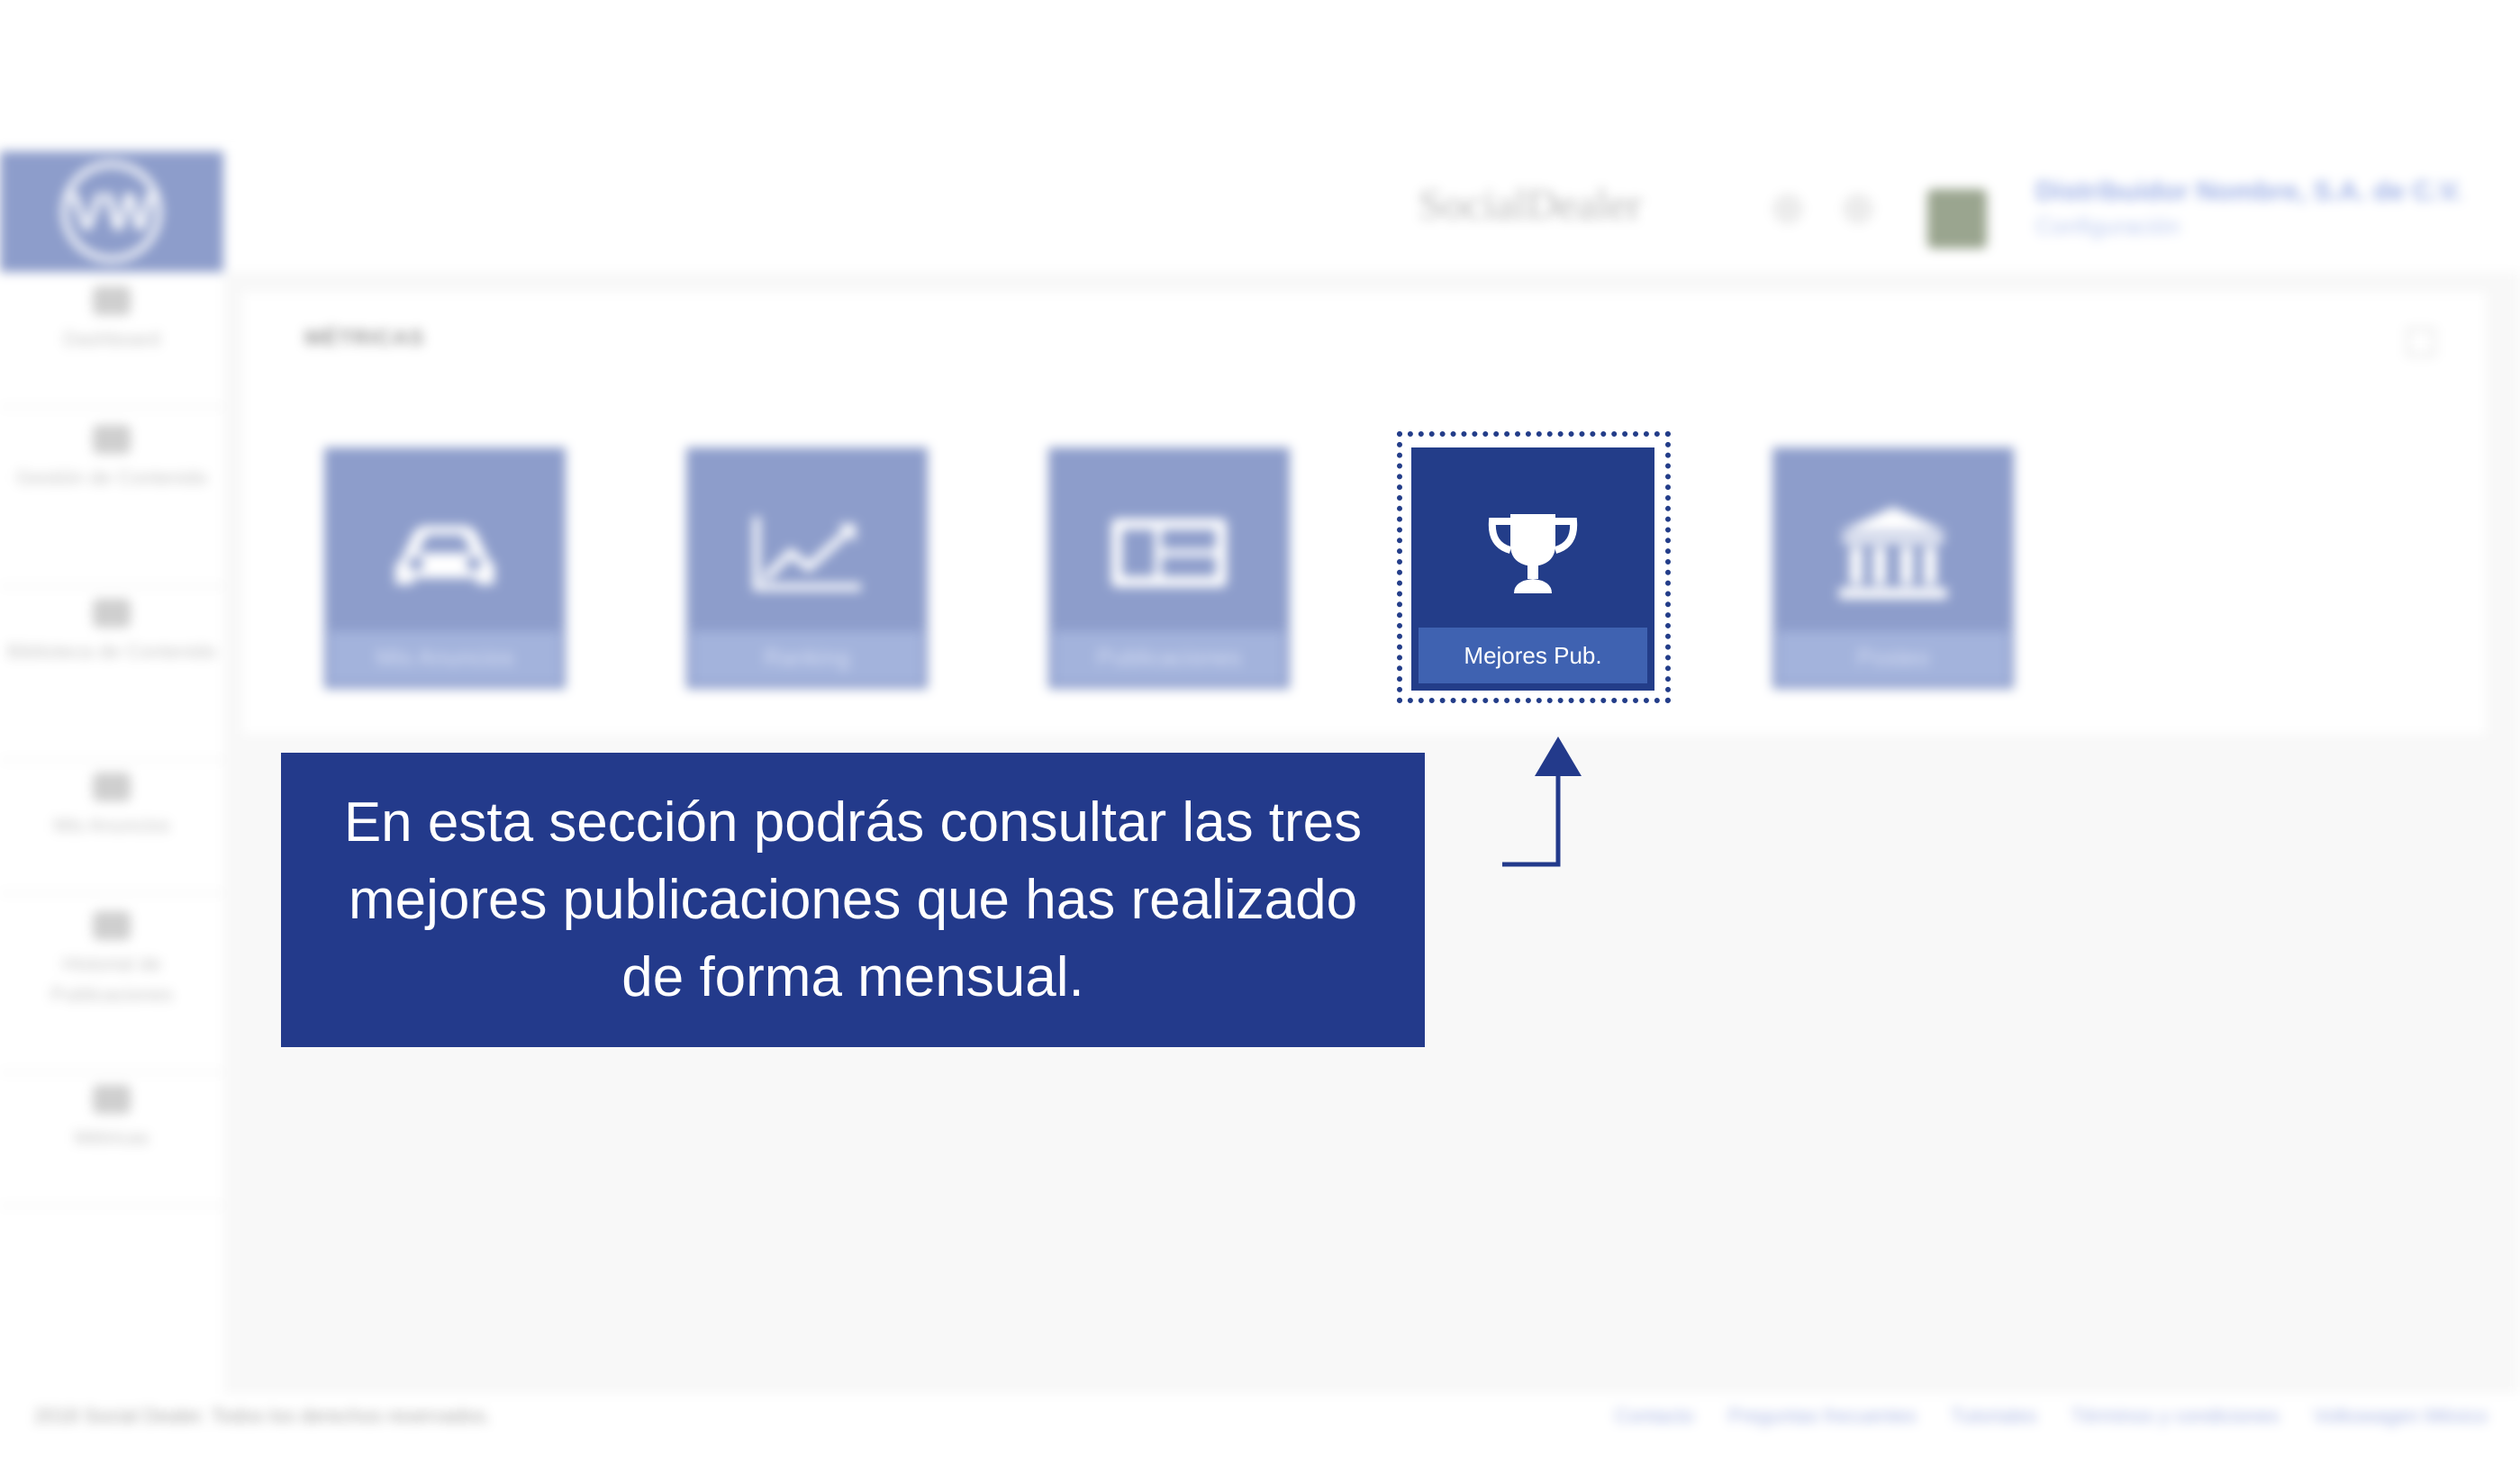 The width and height of the screenshot is (2520, 1473). Describe the element at coordinates (1532, 554) in the screenshot. I see `trophy-icon` at that location.